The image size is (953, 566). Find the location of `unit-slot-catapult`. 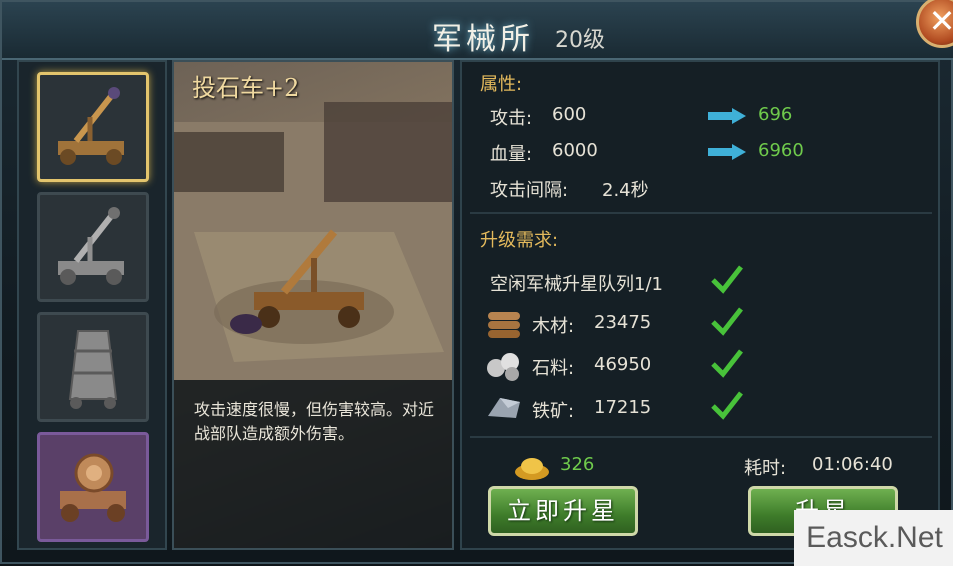

unit-slot-catapult is located at coordinates (93, 127).